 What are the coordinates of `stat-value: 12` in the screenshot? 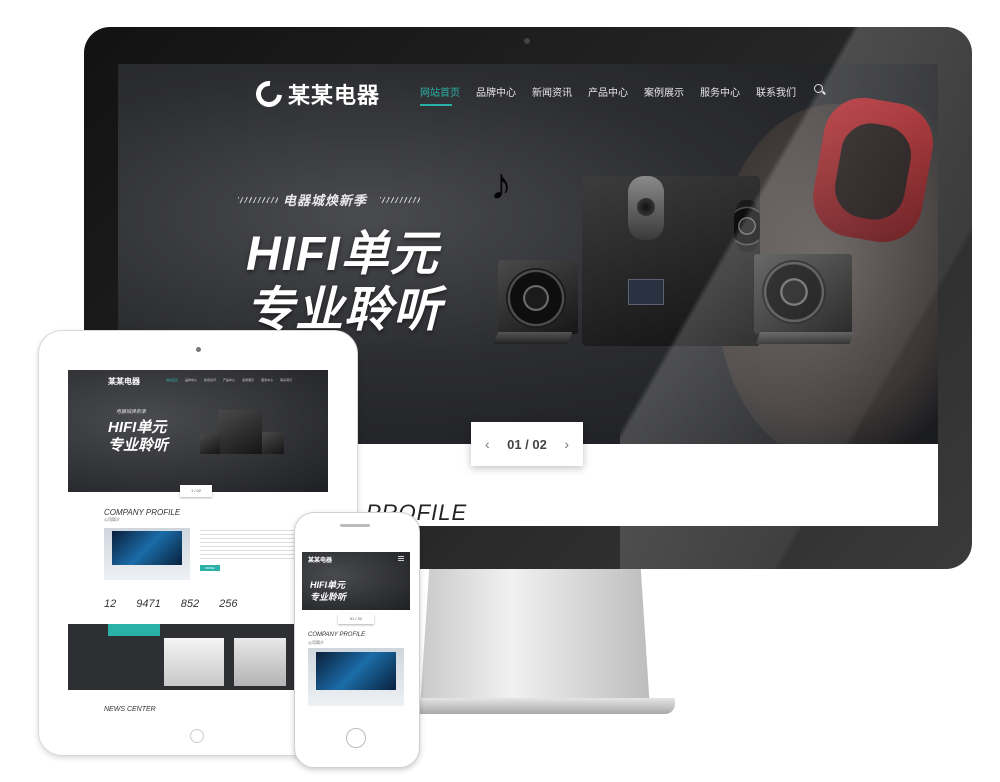 It's located at (110, 604).